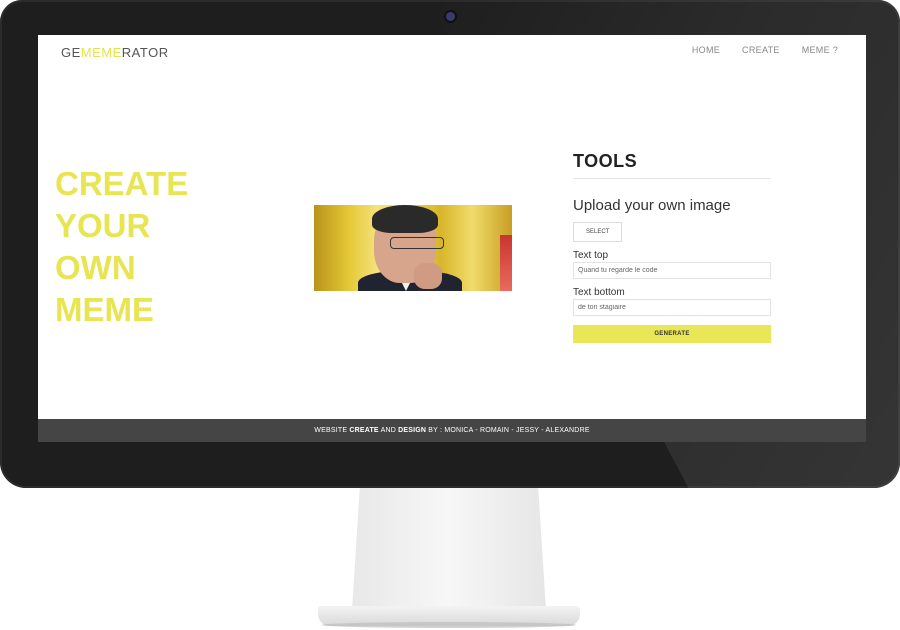  I want to click on footer-prefix: WEBSITE, so click(332, 430).